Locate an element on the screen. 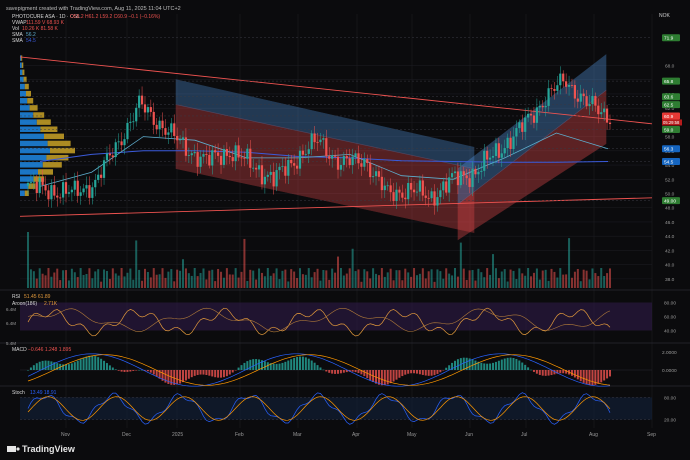 This screenshot has width=690, height=460. rsi-left-tick-1: 6.4M is located at coordinates (11, 309).